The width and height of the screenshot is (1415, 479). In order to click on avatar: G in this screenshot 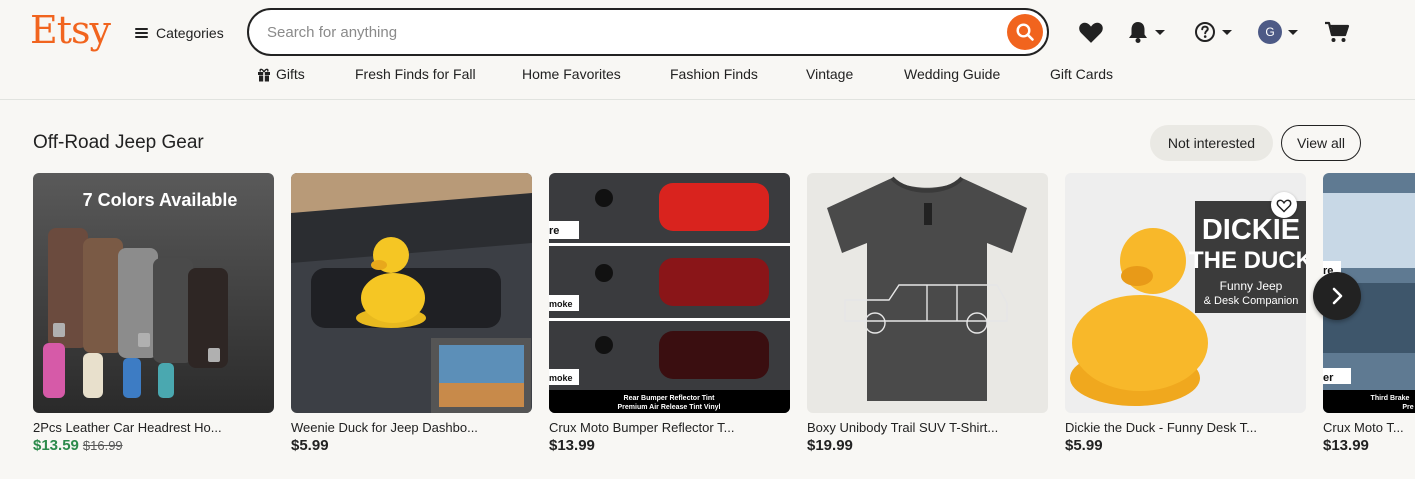, I will do `click(1270, 32)`.